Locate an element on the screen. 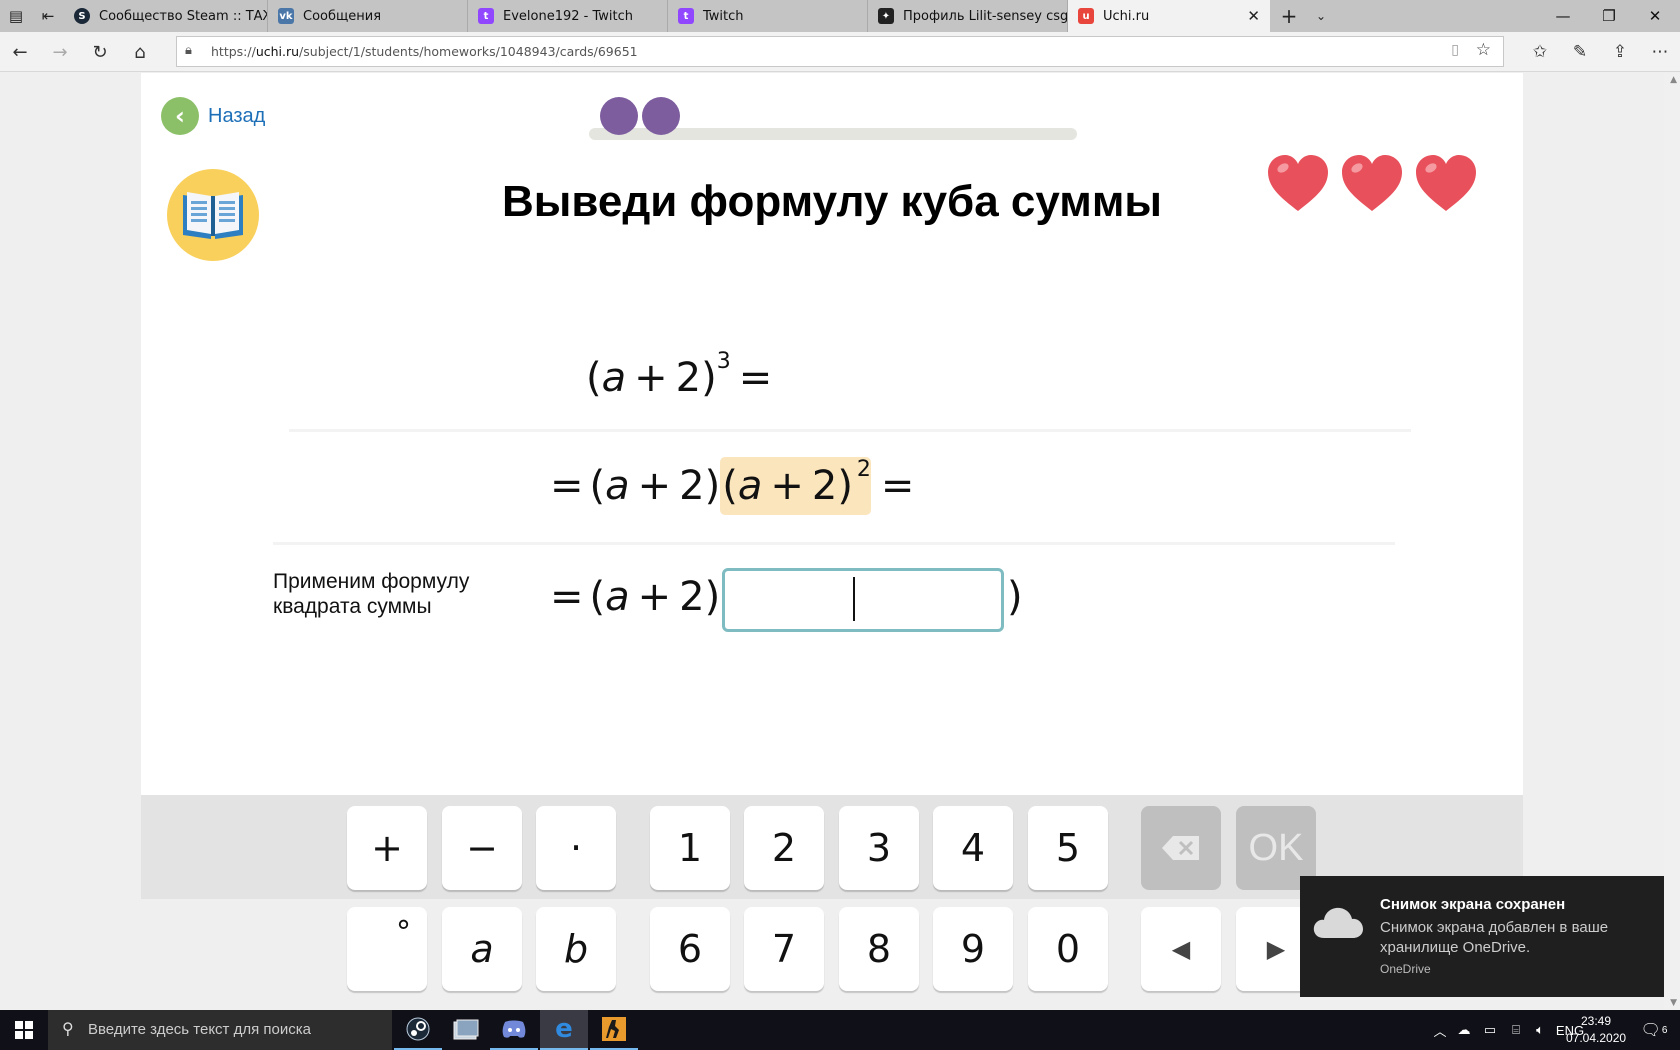  key-5: 5 is located at coordinates (1068, 848).